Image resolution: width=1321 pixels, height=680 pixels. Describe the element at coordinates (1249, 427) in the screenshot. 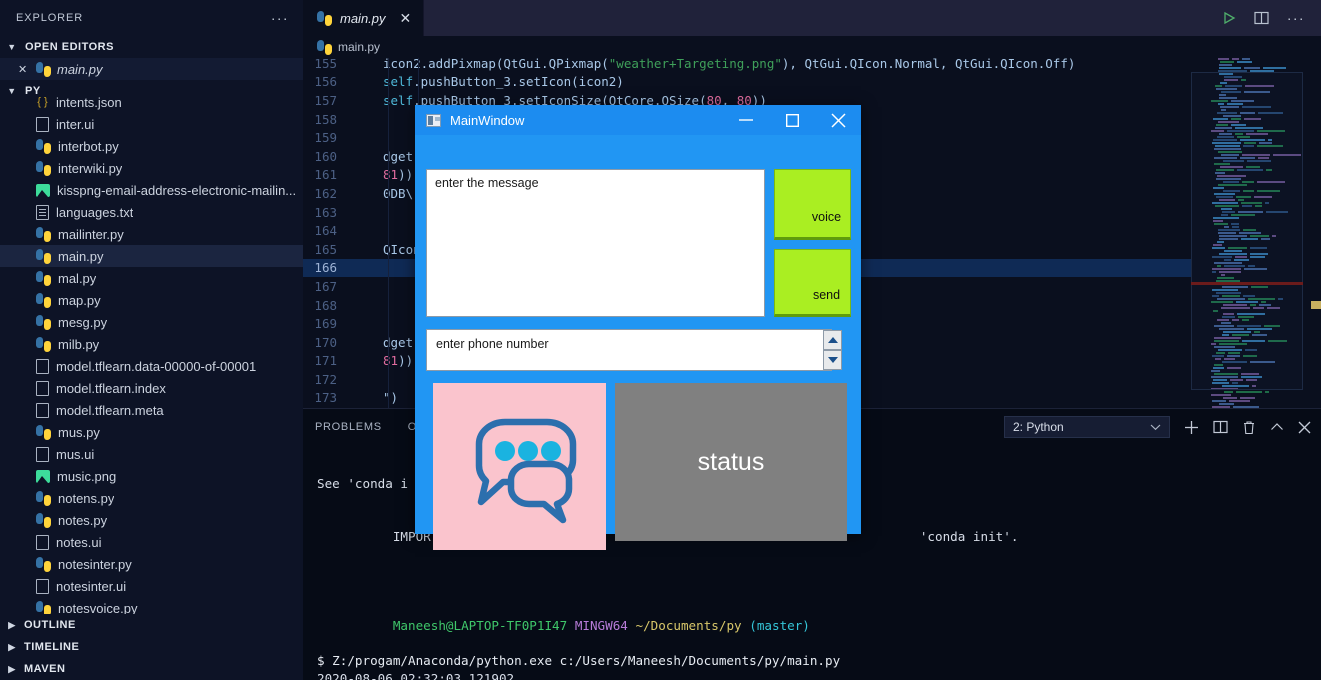

I see `trash-icon` at that location.